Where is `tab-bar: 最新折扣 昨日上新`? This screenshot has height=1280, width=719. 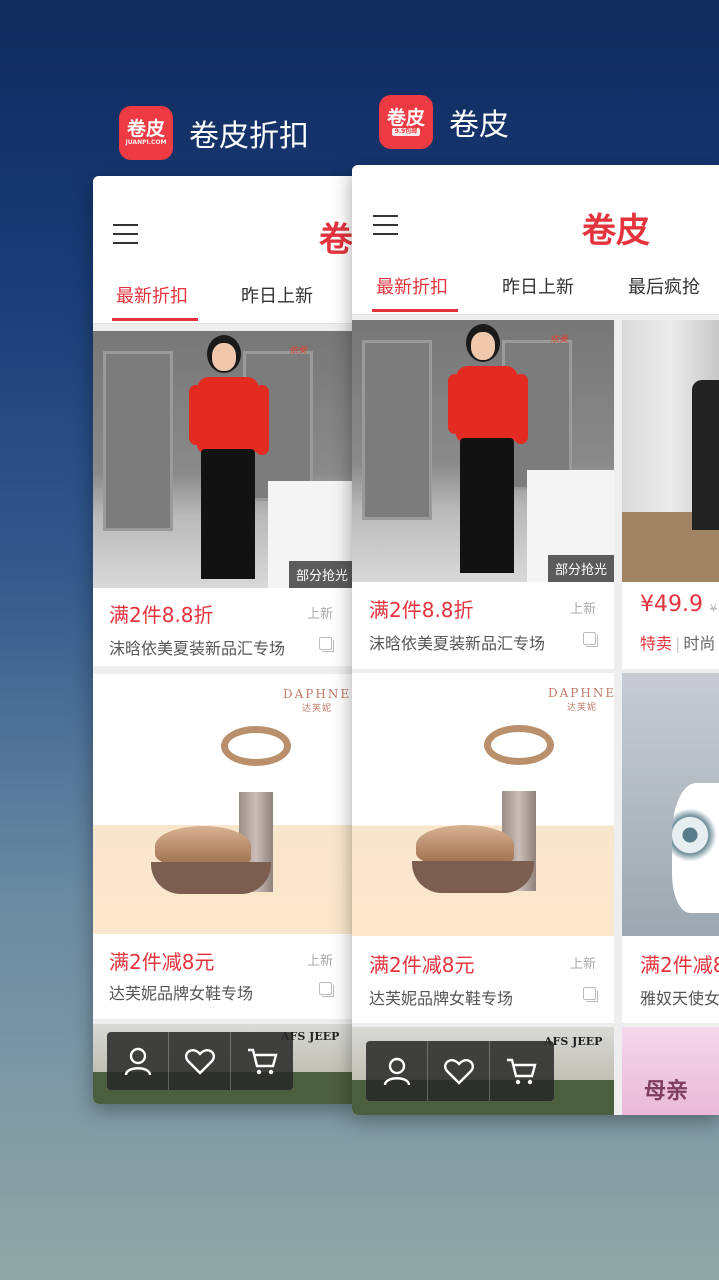
tab-bar: 最新折扣 昨日上新 is located at coordinates (224, 295).